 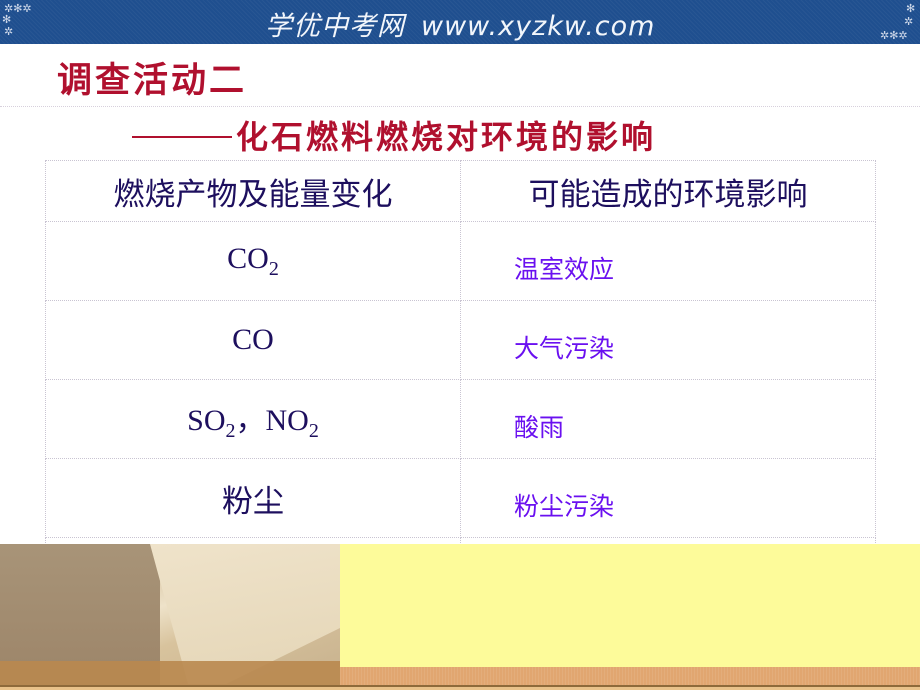 What do you see at coordinates (182, 137) in the screenshot?
I see `subtitle-dash` at bounding box center [182, 137].